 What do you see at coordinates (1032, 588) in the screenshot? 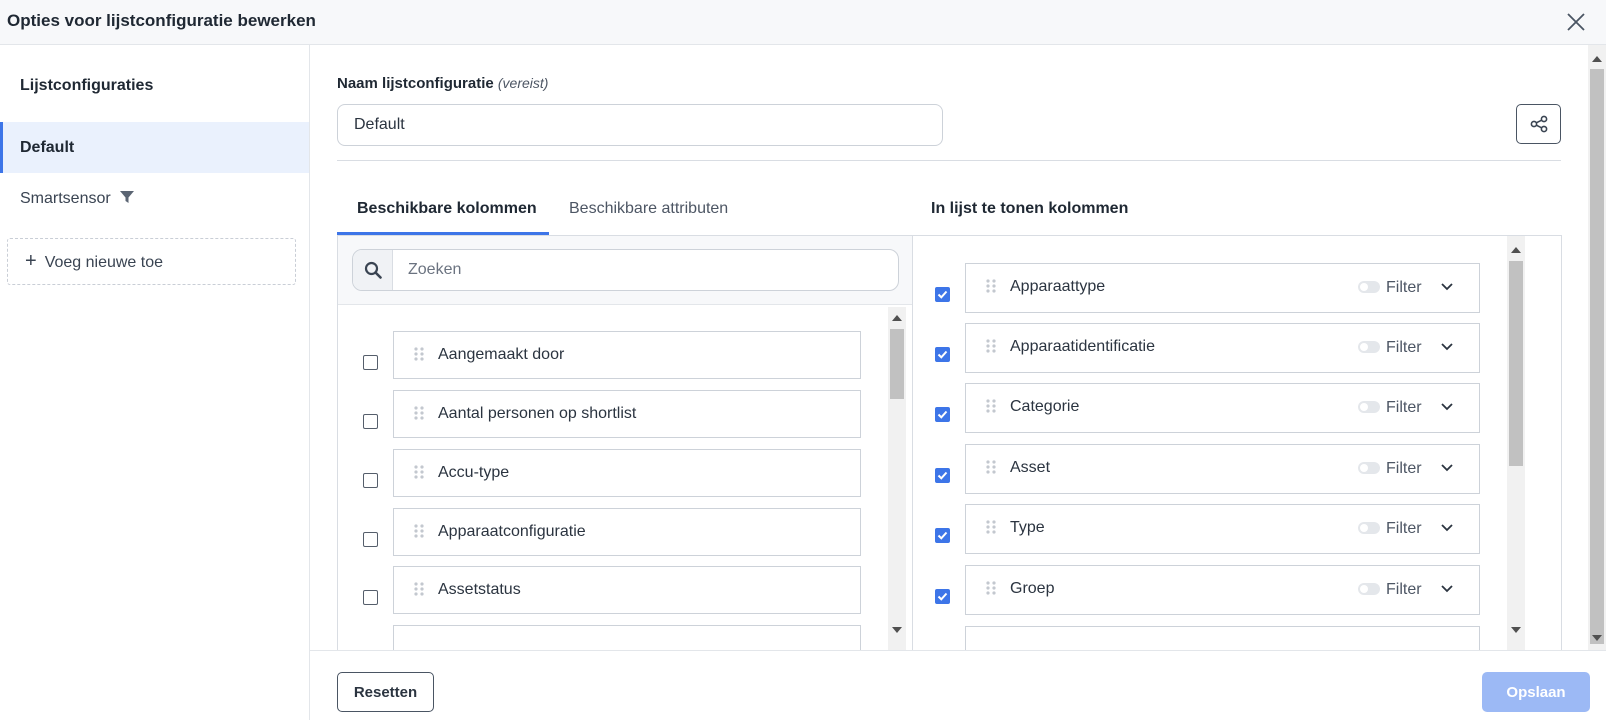
I see `column-label: Groep` at bounding box center [1032, 588].